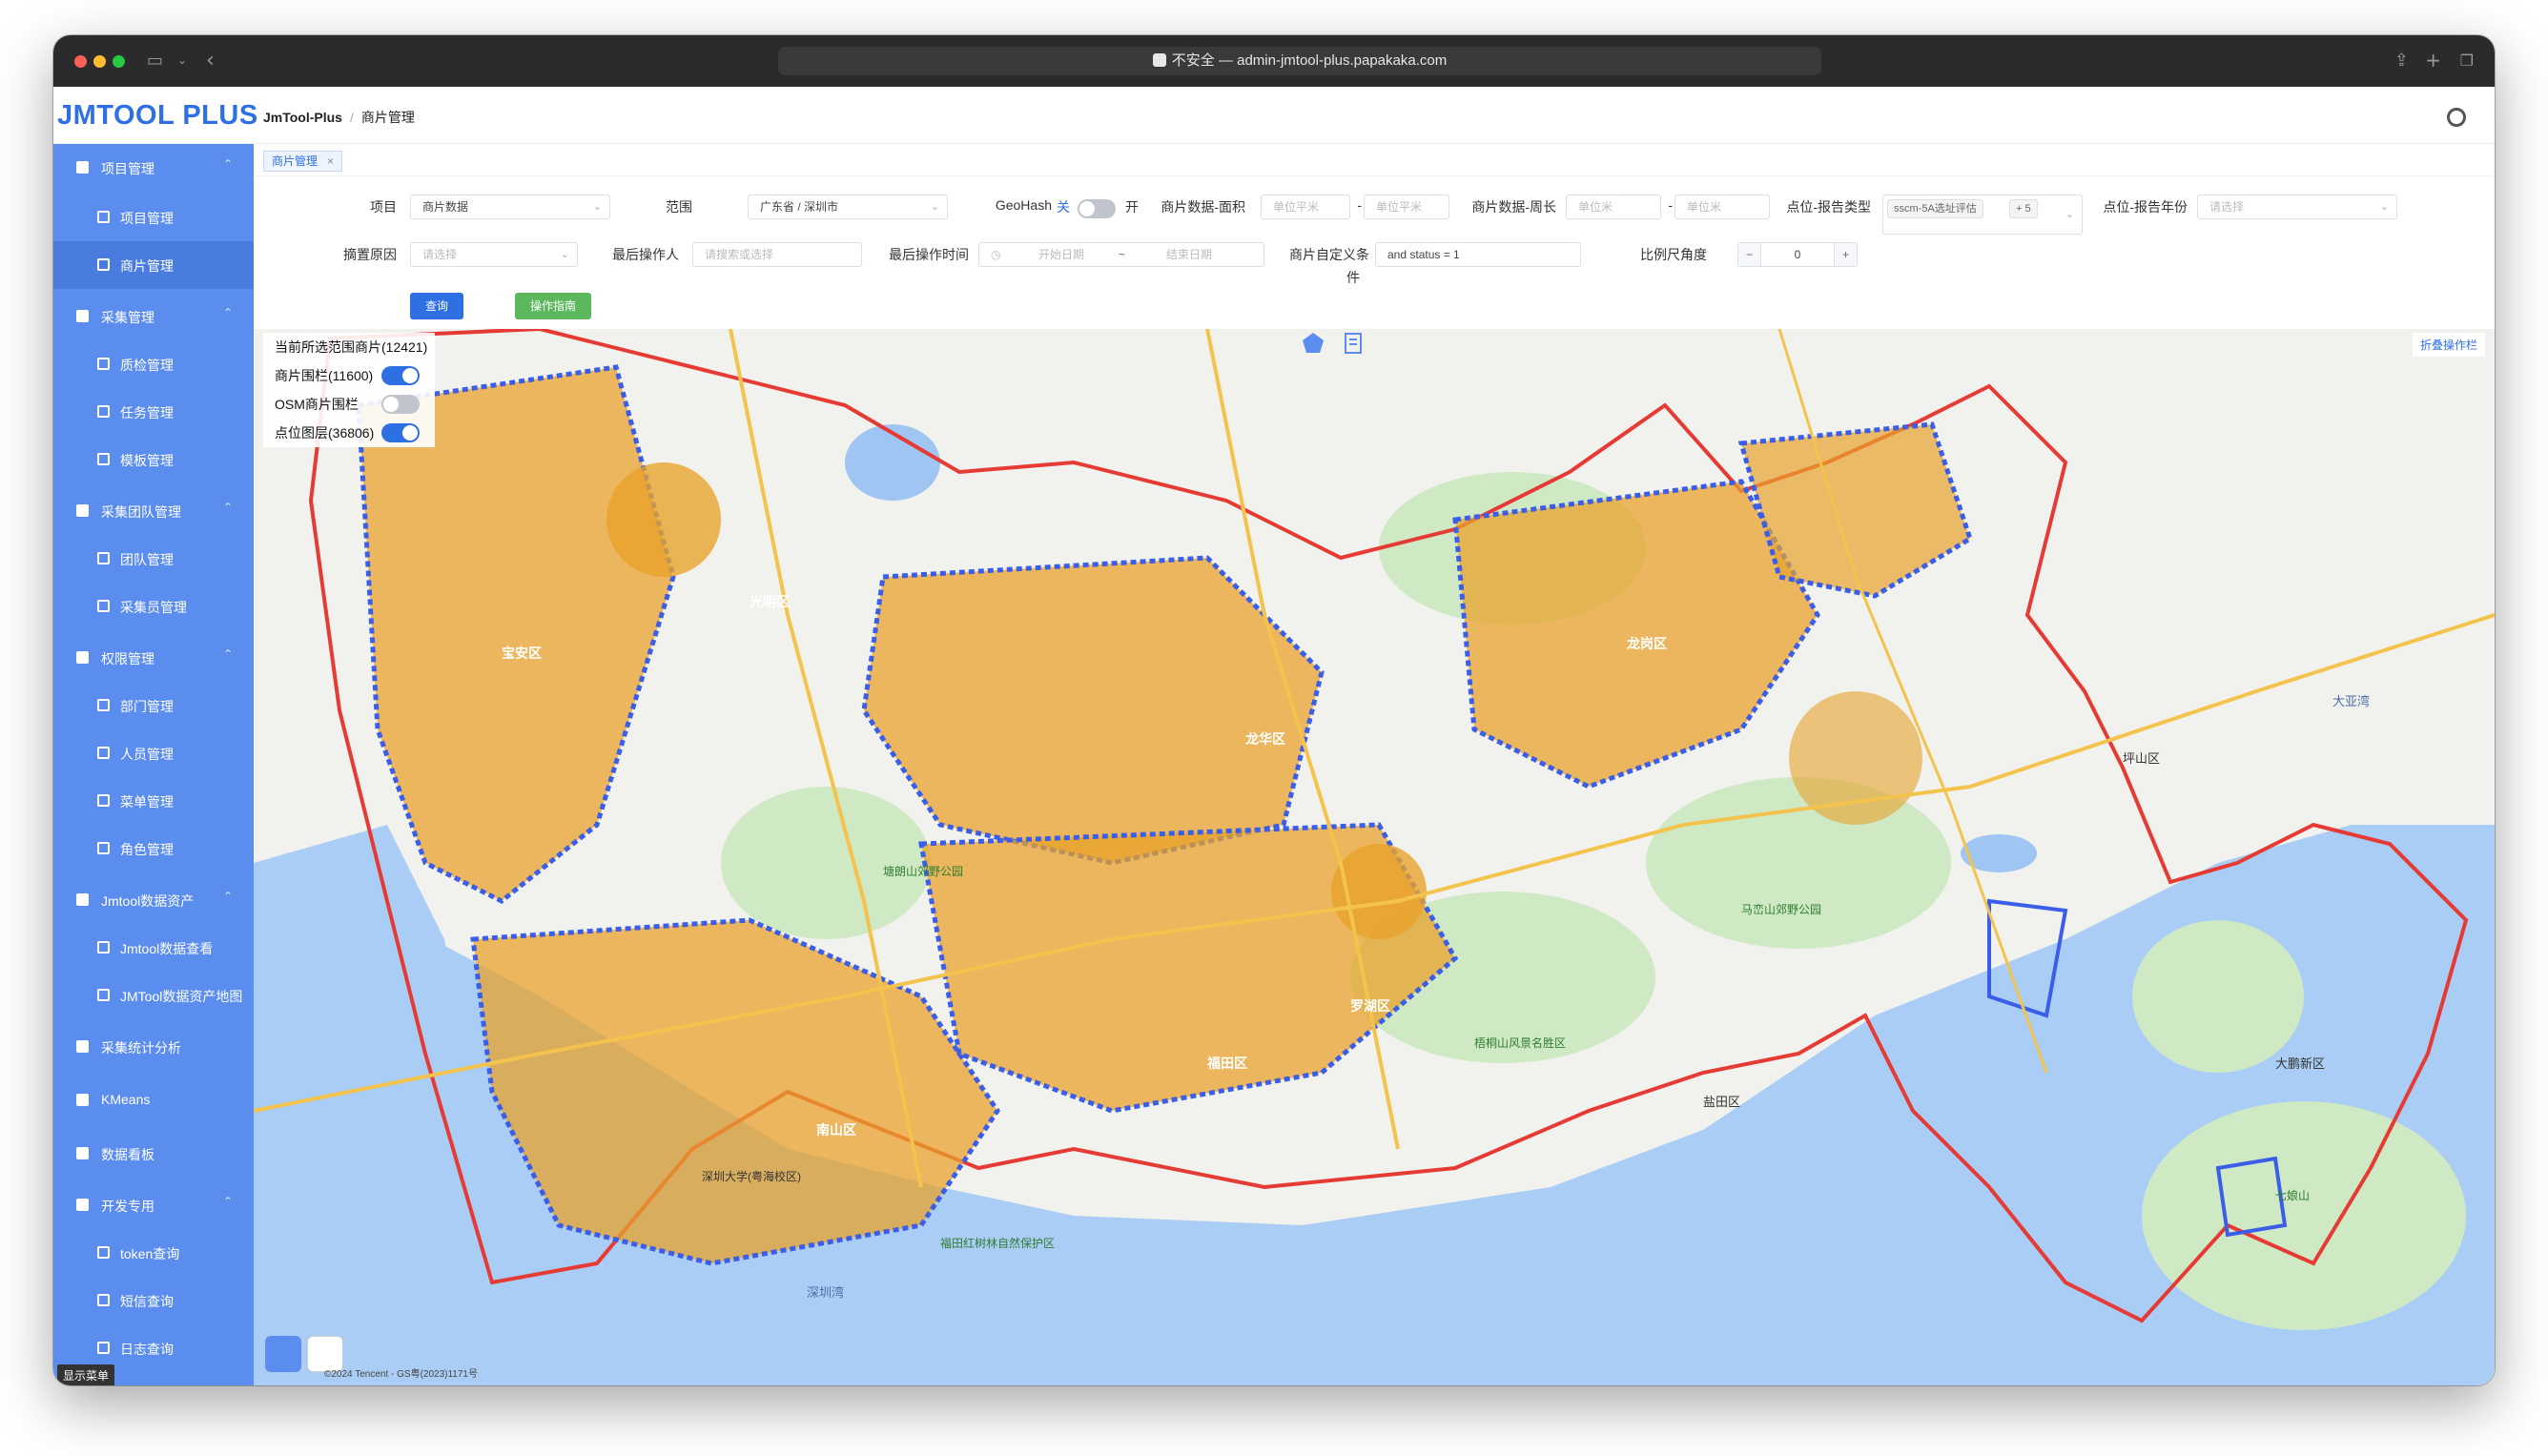  I want to click on geohash-off-label: 关, so click(1063, 207).